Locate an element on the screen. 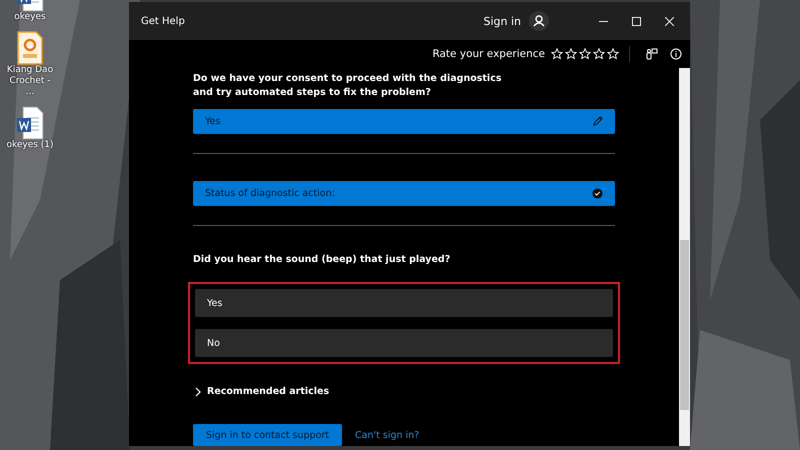 This screenshot has width=800, height=450. window-title: Get Help is located at coordinates (163, 21).